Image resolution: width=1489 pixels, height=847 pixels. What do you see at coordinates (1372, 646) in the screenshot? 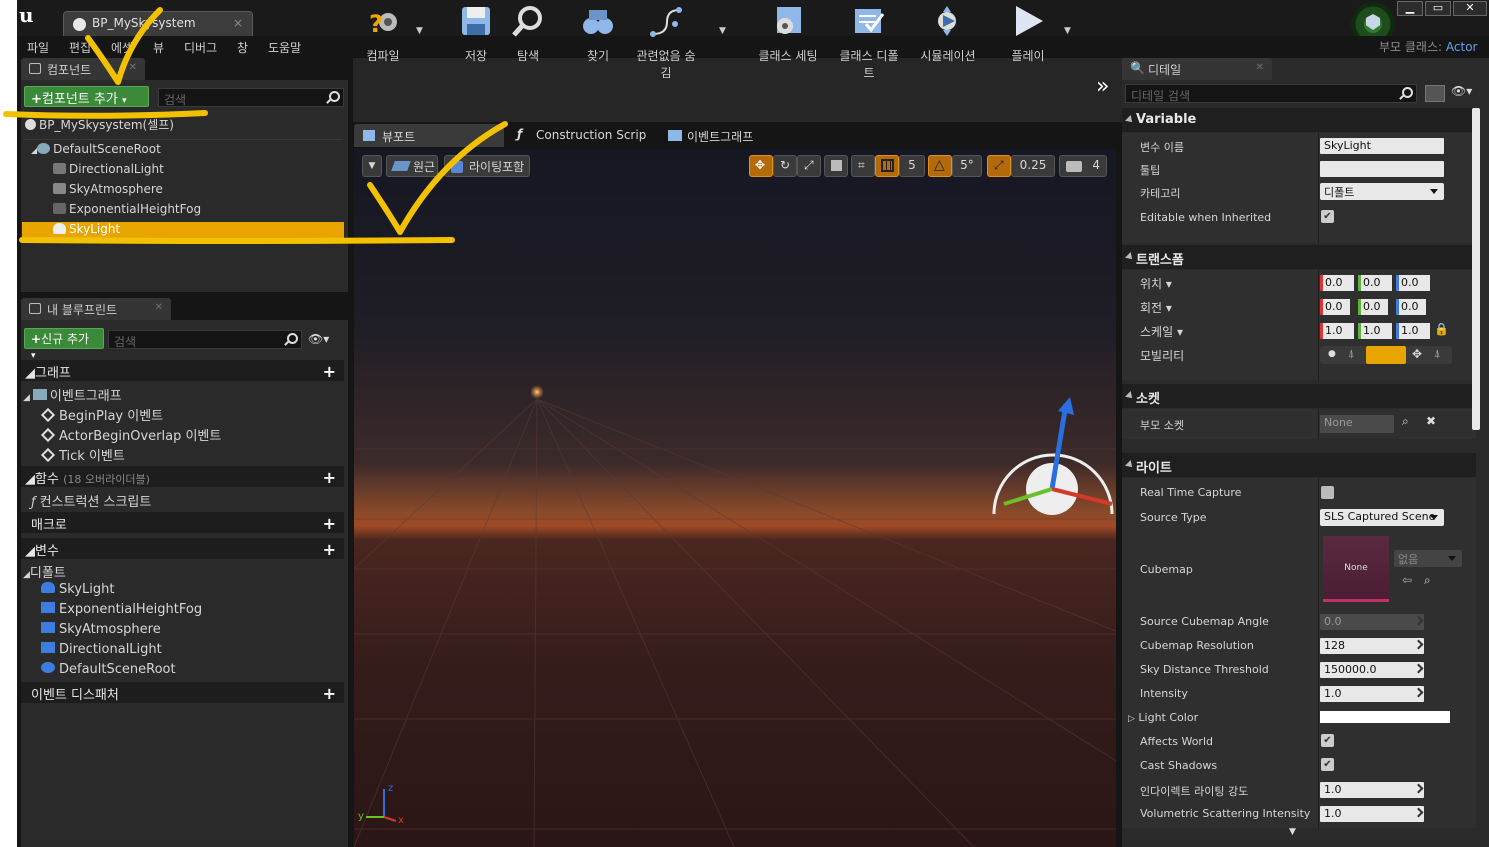
I see `cubemap-resolution-field: 128` at bounding box center [1372, 646].